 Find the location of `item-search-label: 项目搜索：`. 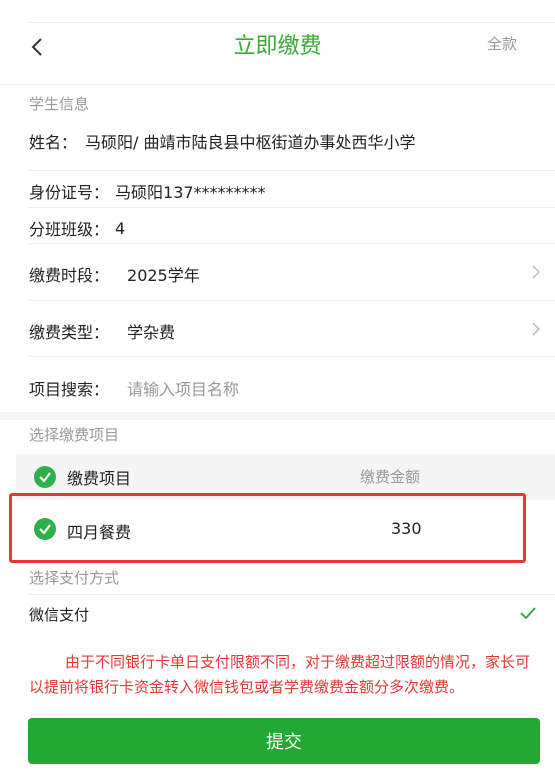

item-search-label: 项目搜索： is located at coordinates (69, 389).